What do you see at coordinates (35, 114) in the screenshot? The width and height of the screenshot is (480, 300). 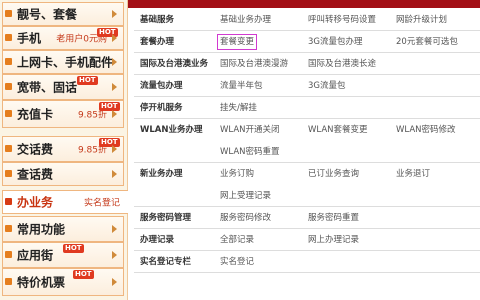 I see `sidebar-item-label: 充值卡` at bounding box center [35, 114].